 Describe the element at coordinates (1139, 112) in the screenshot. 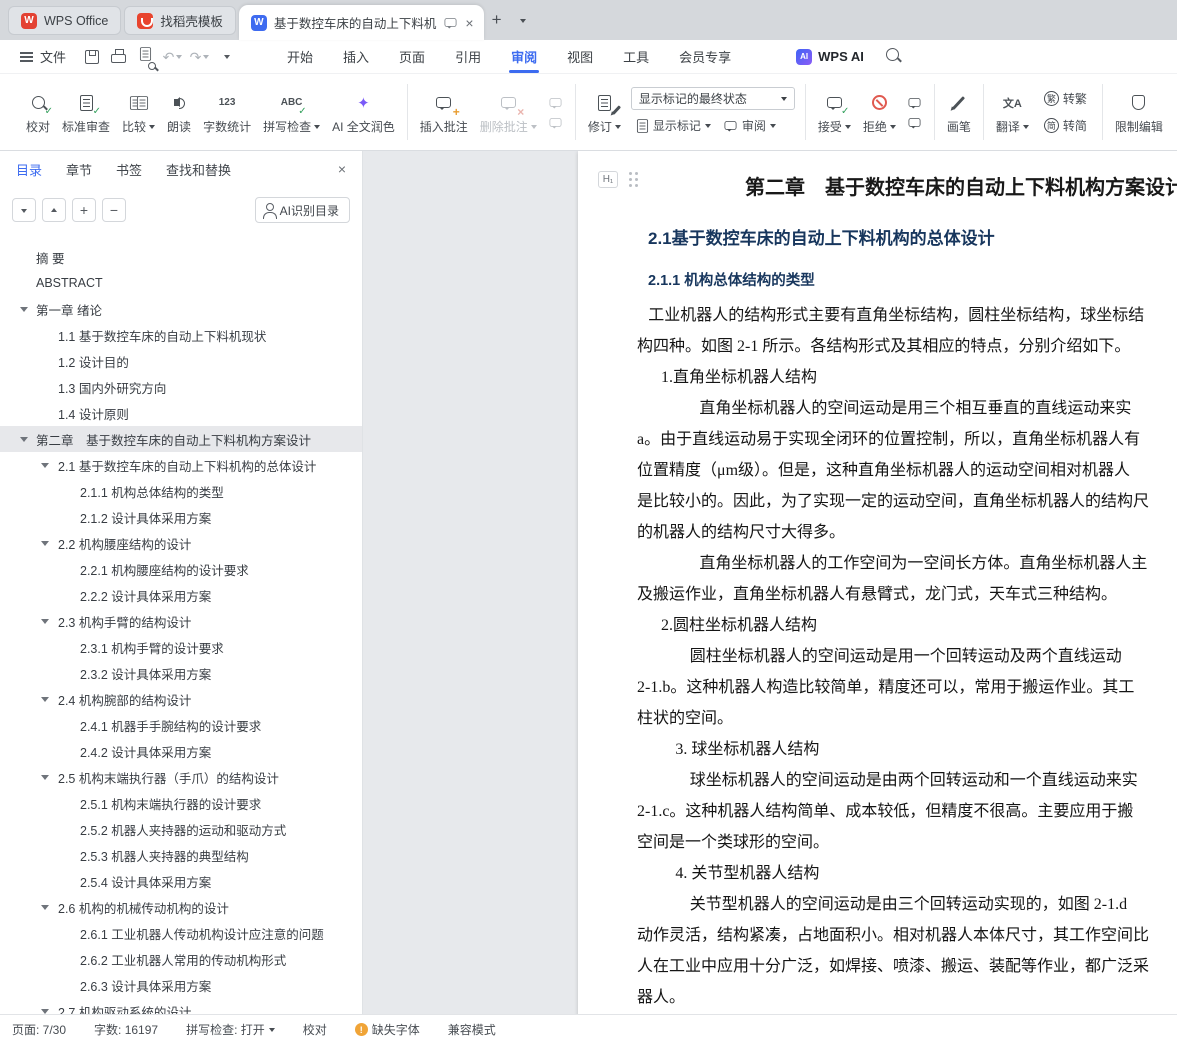

I see `restrict-editing-button: 限制编辑` at that location.